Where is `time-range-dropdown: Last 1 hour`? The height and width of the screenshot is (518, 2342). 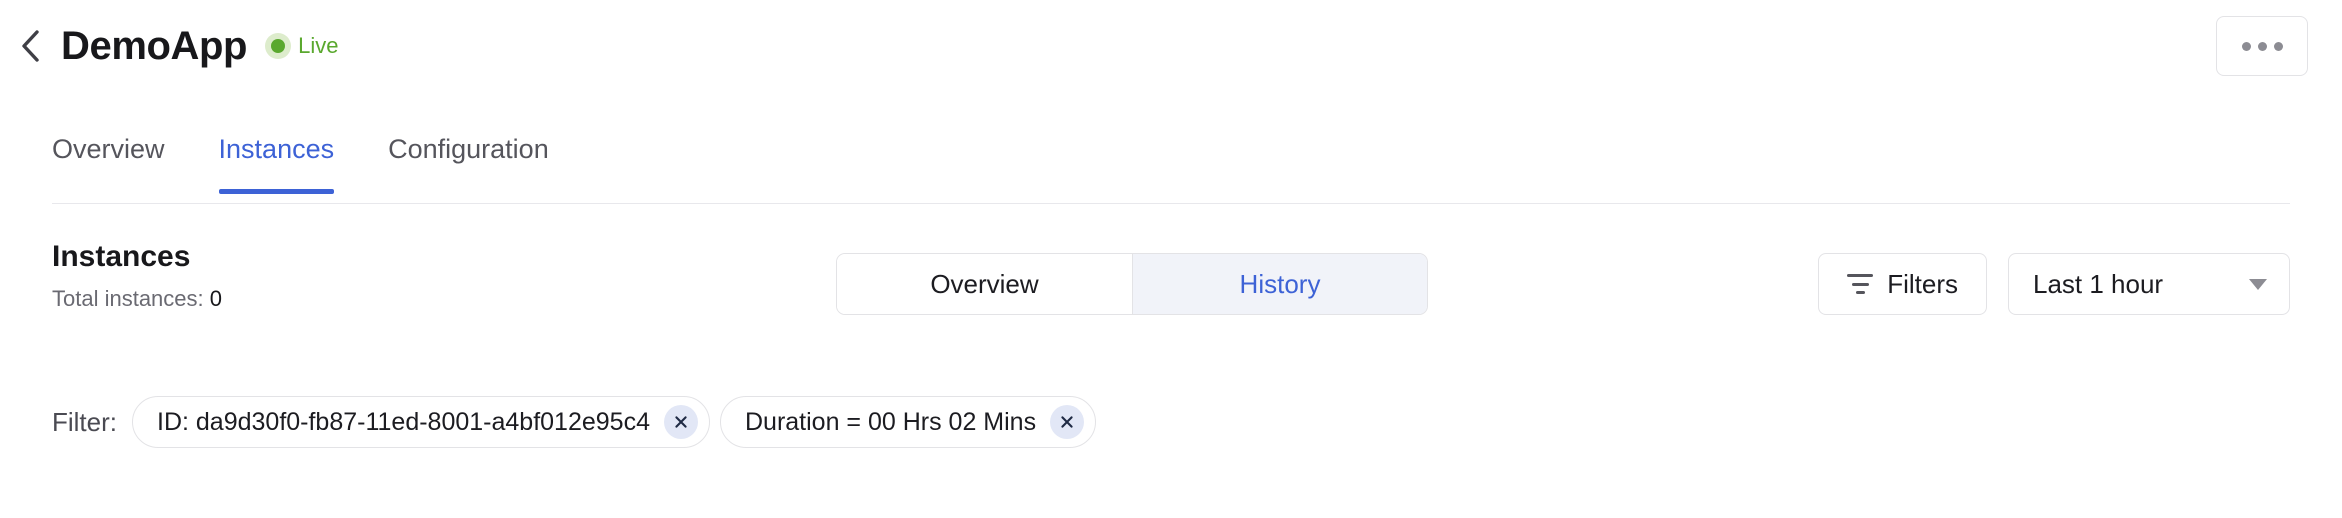
time-range-dropdown: Last 1 hour is located at coordinates (2149, 284).